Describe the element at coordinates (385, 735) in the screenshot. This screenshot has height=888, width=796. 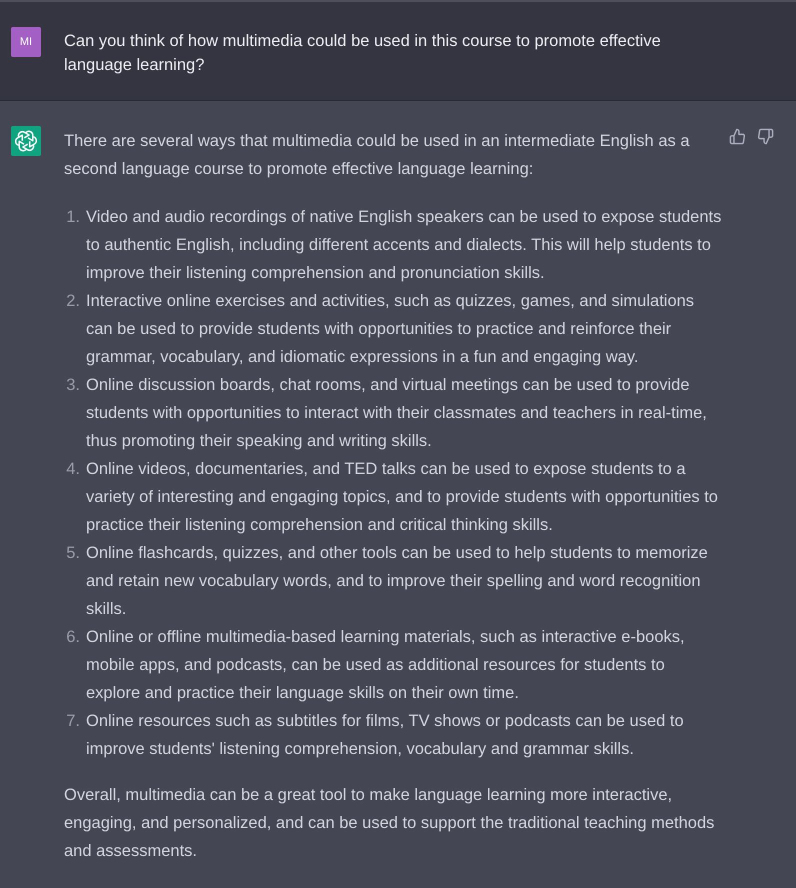
I see `list-item-text: Online resources such as subtitles for films, TV shows or podcasts can be used to improve students' listening comprehension, vocabulary and grammar skills.` at that location.